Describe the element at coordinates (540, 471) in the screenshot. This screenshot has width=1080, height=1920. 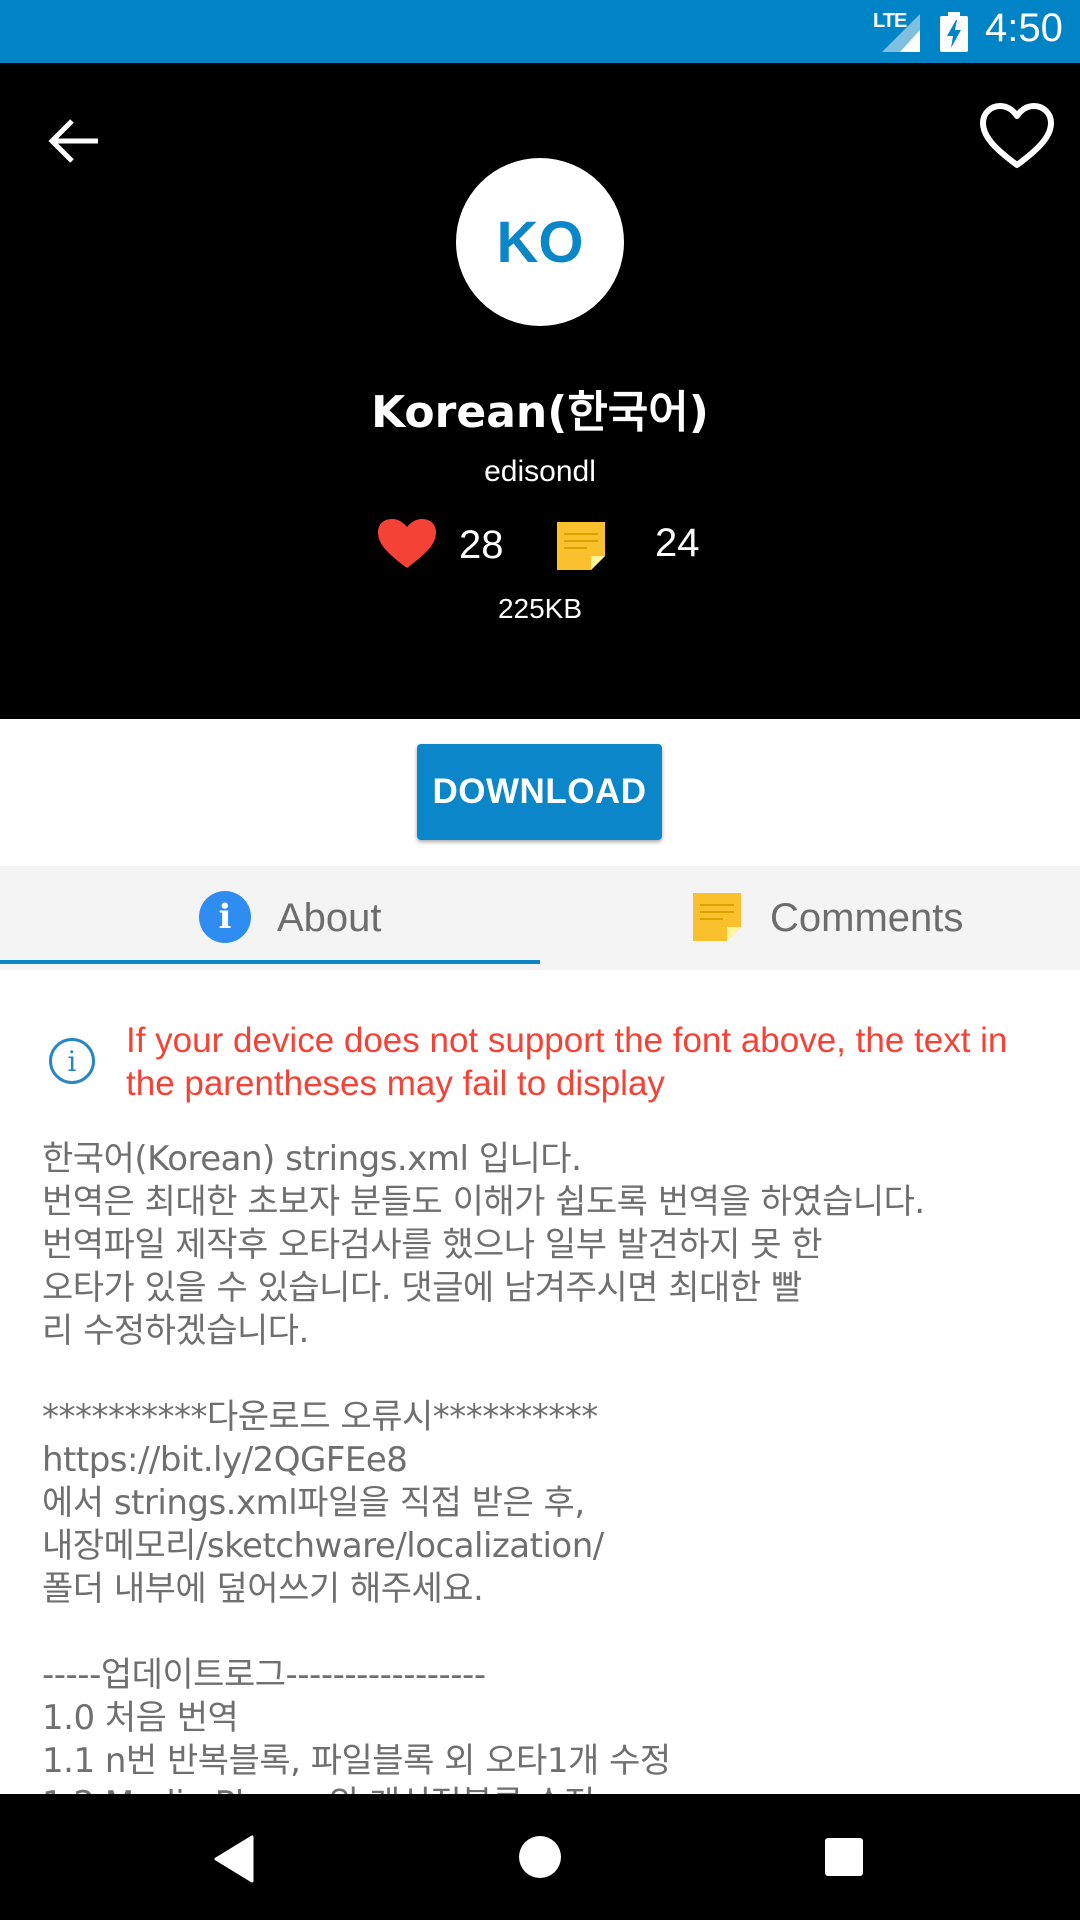
I see `author-name: edisondl` at that location.